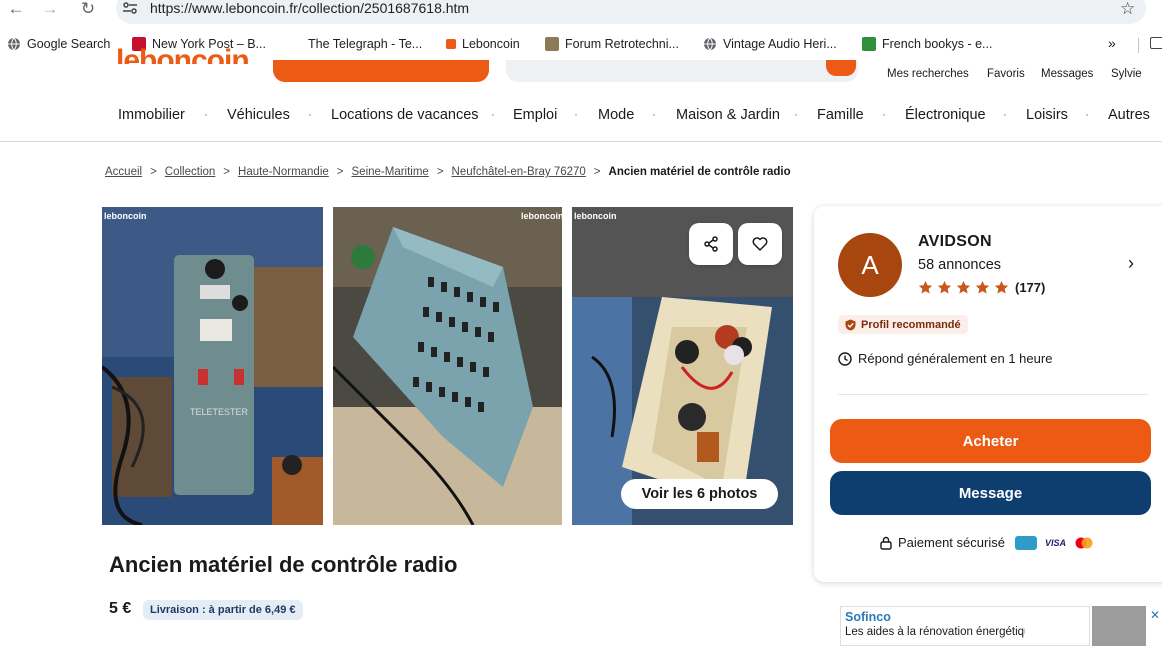 Image resolution: width=1162 pixels, height=646 pixels. What do you see at coordinates (870, 265) in the screenshot?
I see `seller-avatar: A` at bounding box center [870, 265].